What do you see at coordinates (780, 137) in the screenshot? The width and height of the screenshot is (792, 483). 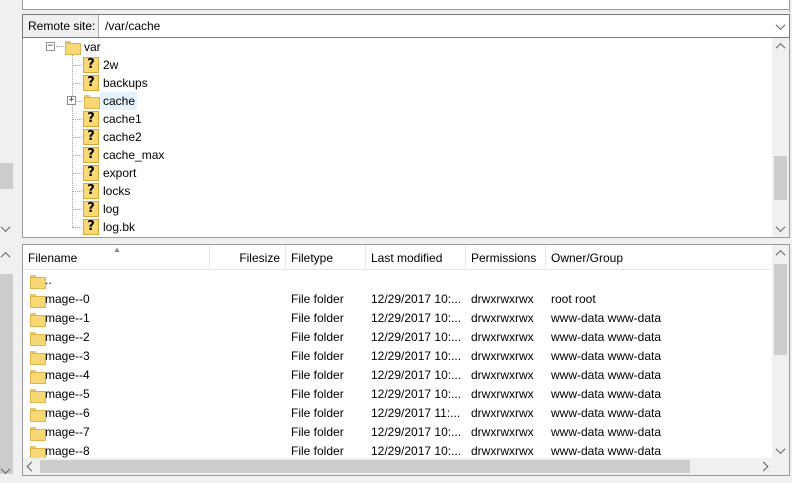 I see `tree-vertical-scrollbar` at bounding box center [780, 137].